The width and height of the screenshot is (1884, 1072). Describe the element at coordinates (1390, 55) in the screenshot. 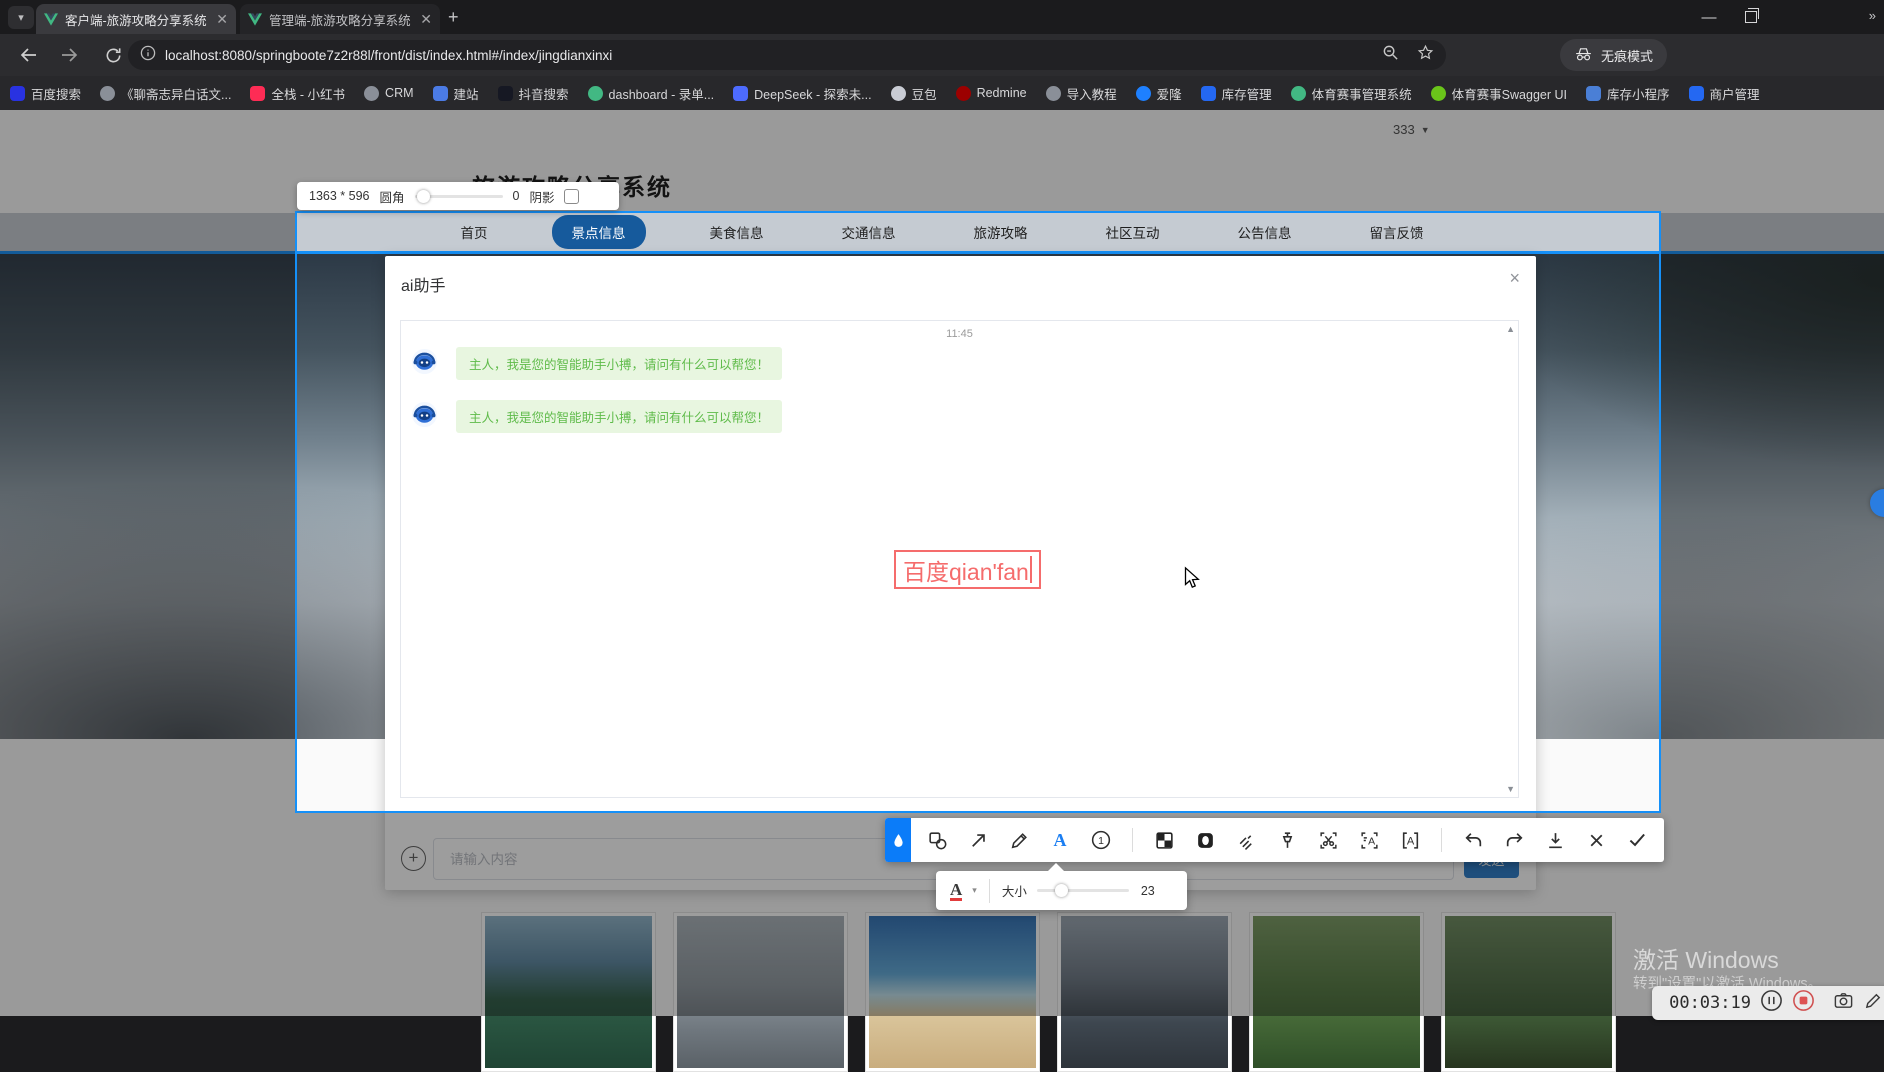

I see `zoom-icon` at that location.